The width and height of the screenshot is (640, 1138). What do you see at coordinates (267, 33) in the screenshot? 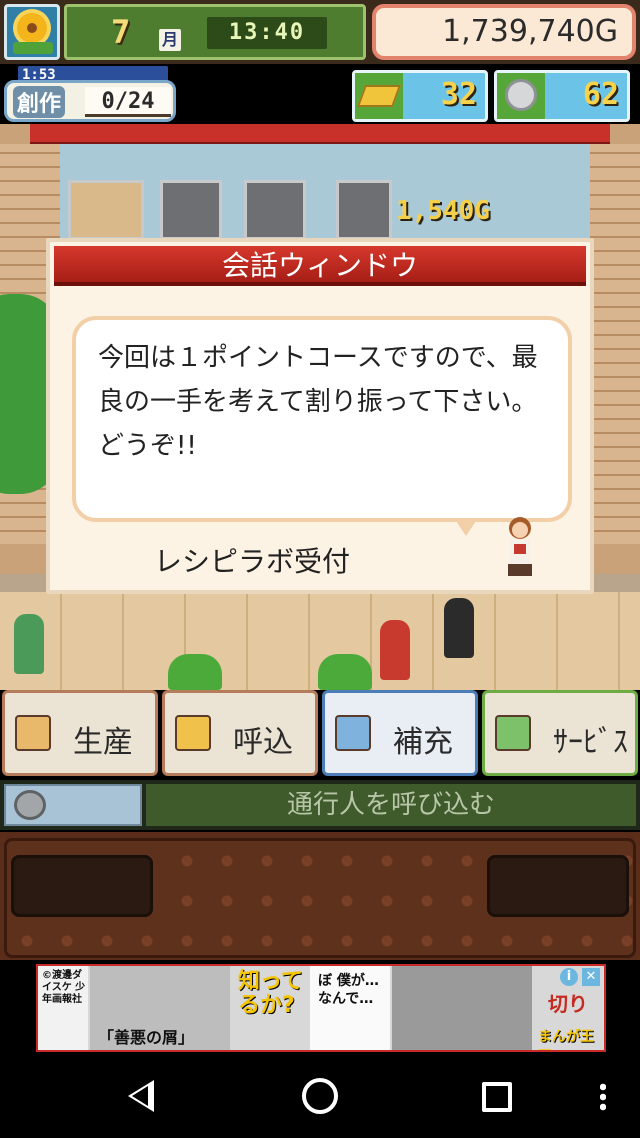
I see `game-clock: 13:40` at bounding box center [267, 33].